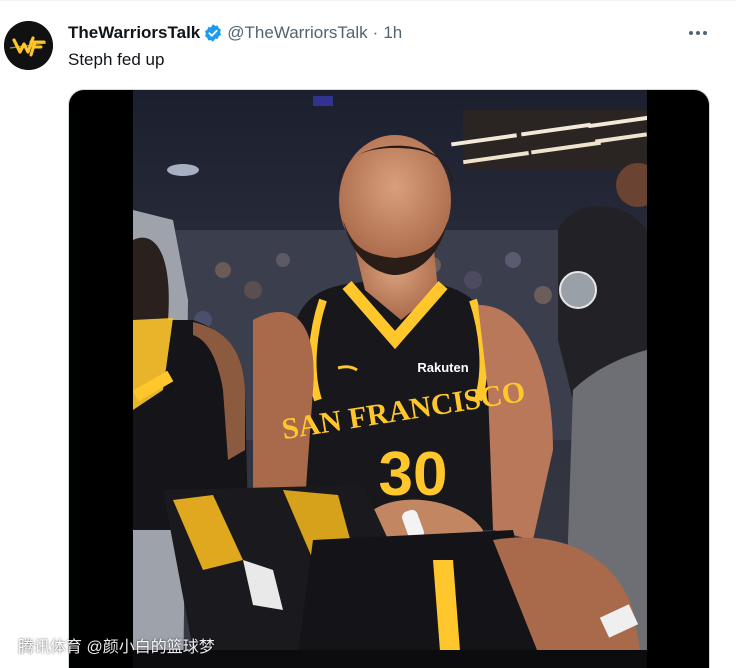  What do you see at coordinates (213, 33) in the screenshot?
I see `verified-badge-icon` at bounding box center [213, 33].